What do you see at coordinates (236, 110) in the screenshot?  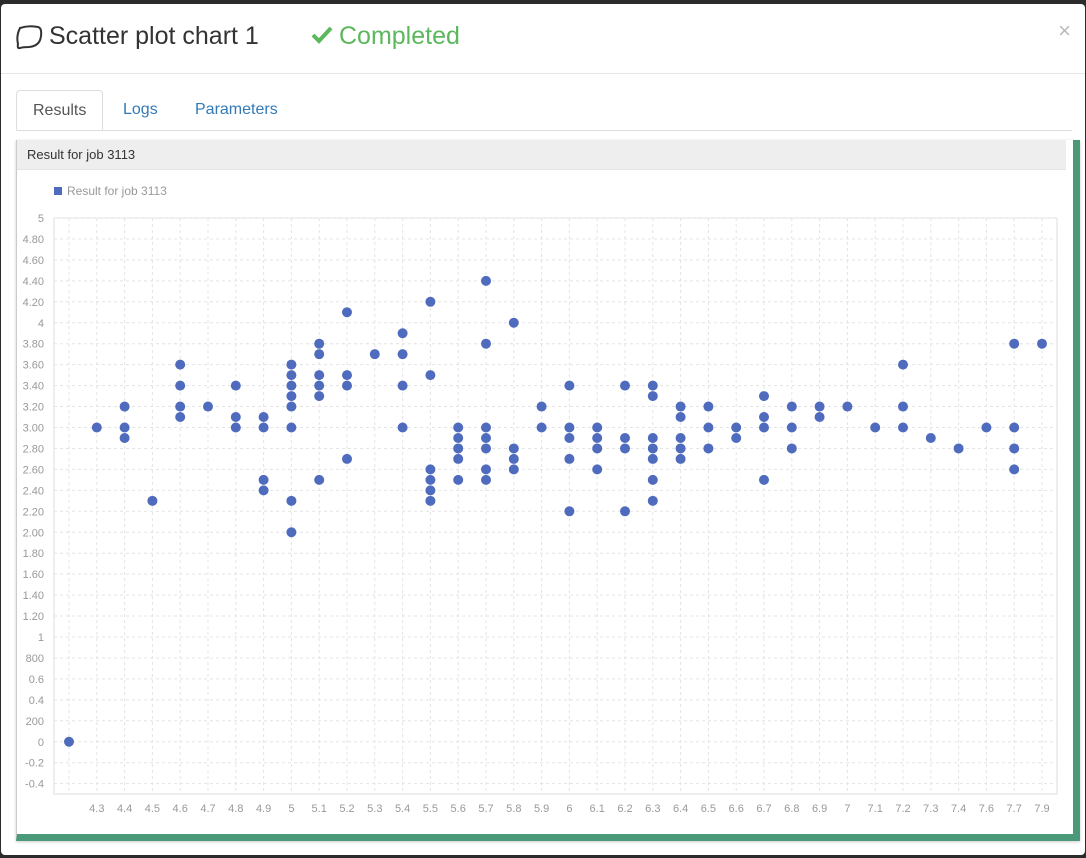 I see `tab-parameters: Parameters` at bounding box center [236, 110].